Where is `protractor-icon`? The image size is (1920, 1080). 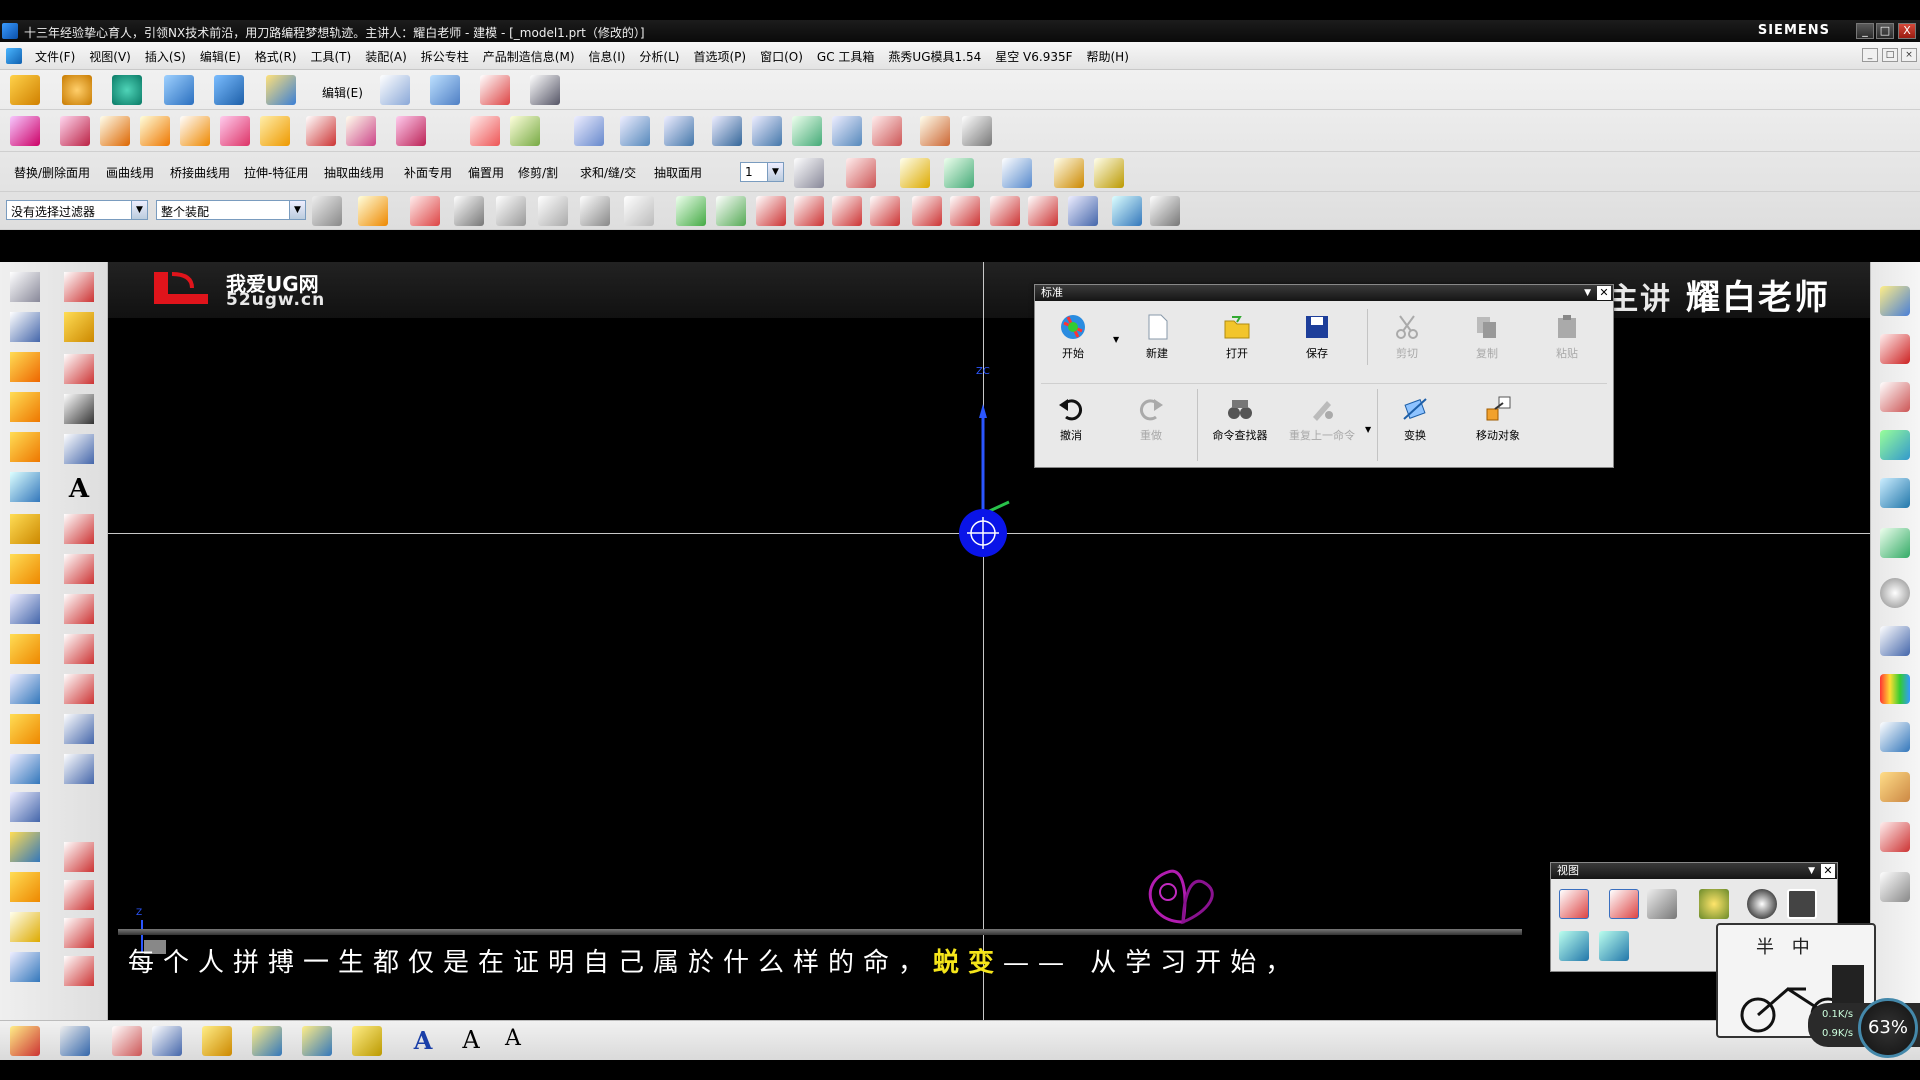
protractor-icon is located at coordinates (1109, 173).